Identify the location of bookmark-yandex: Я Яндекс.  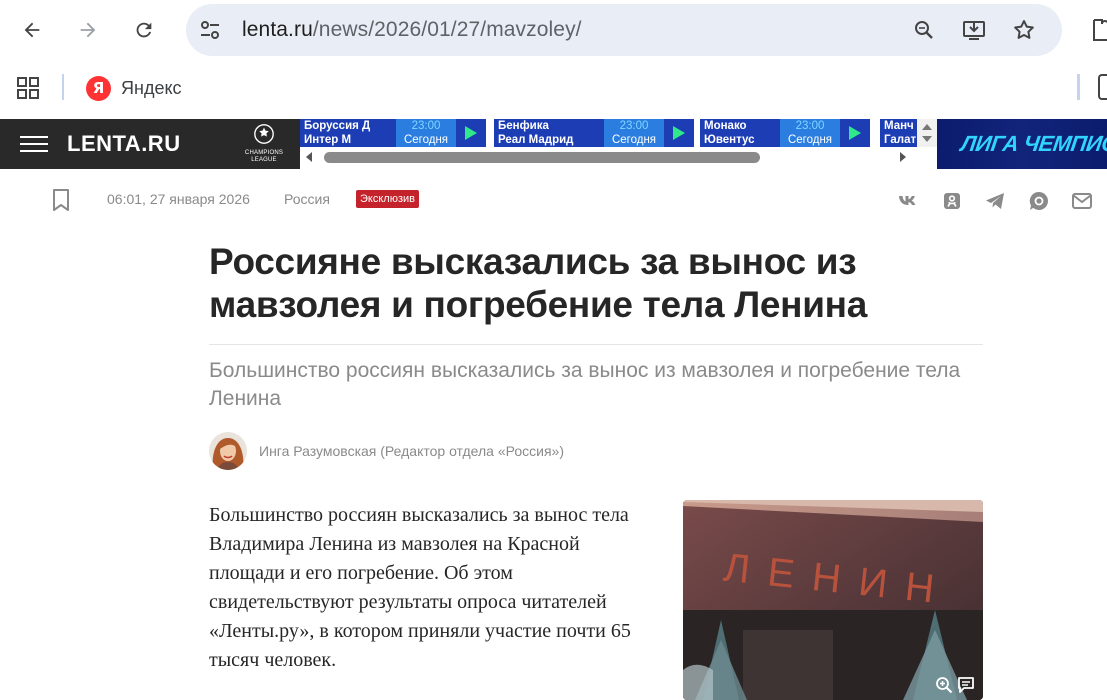
(134, 88).